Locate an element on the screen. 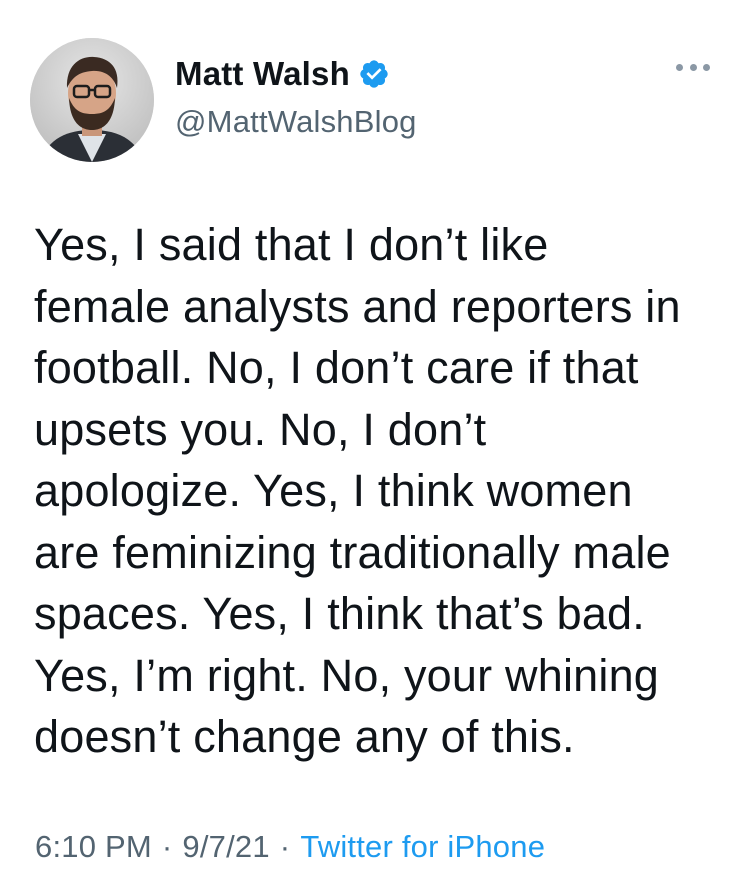  tweet-meta: 6:10 PM · 9/7/21 · Twitter for iPhone is located at coordinates (290, 847).